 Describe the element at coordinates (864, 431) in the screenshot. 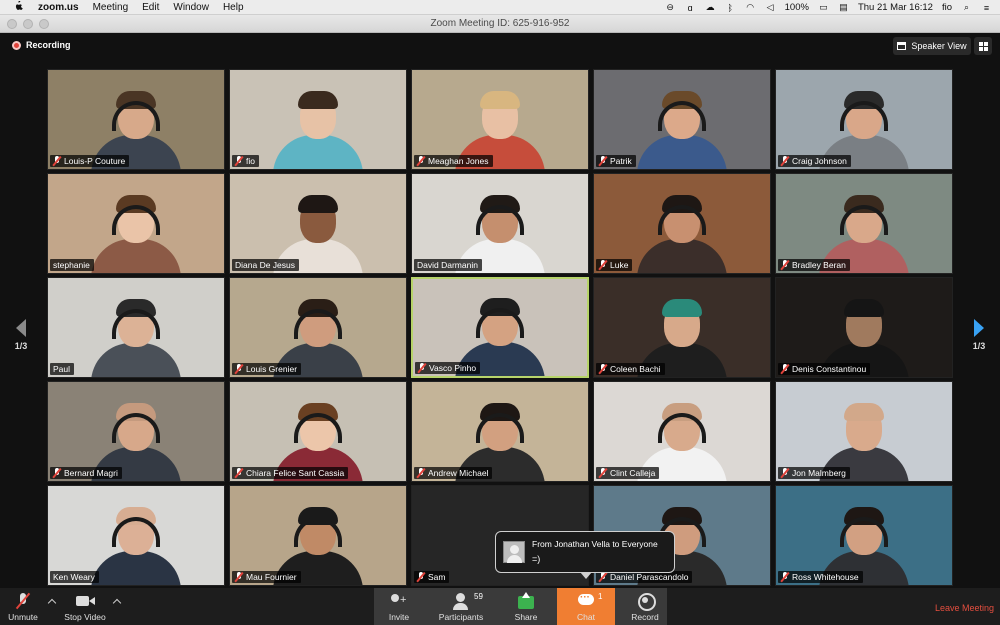

I see `participant-video-tile: Jon Malmberg` at that location.